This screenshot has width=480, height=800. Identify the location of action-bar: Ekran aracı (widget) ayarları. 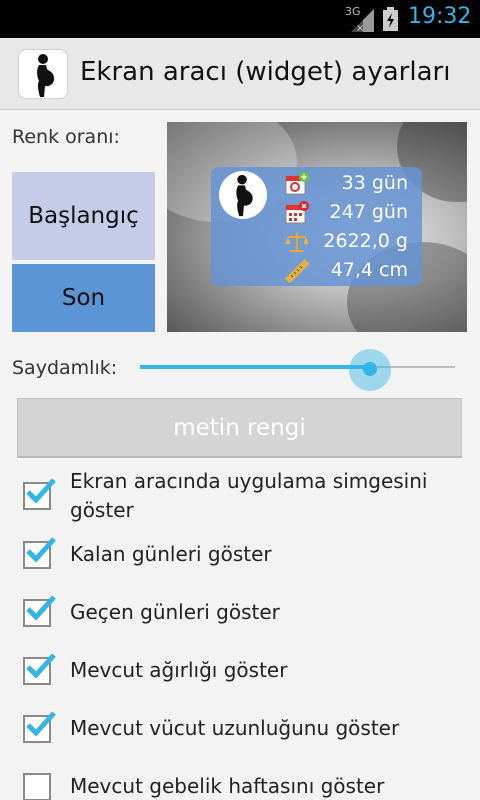
(240, 74).